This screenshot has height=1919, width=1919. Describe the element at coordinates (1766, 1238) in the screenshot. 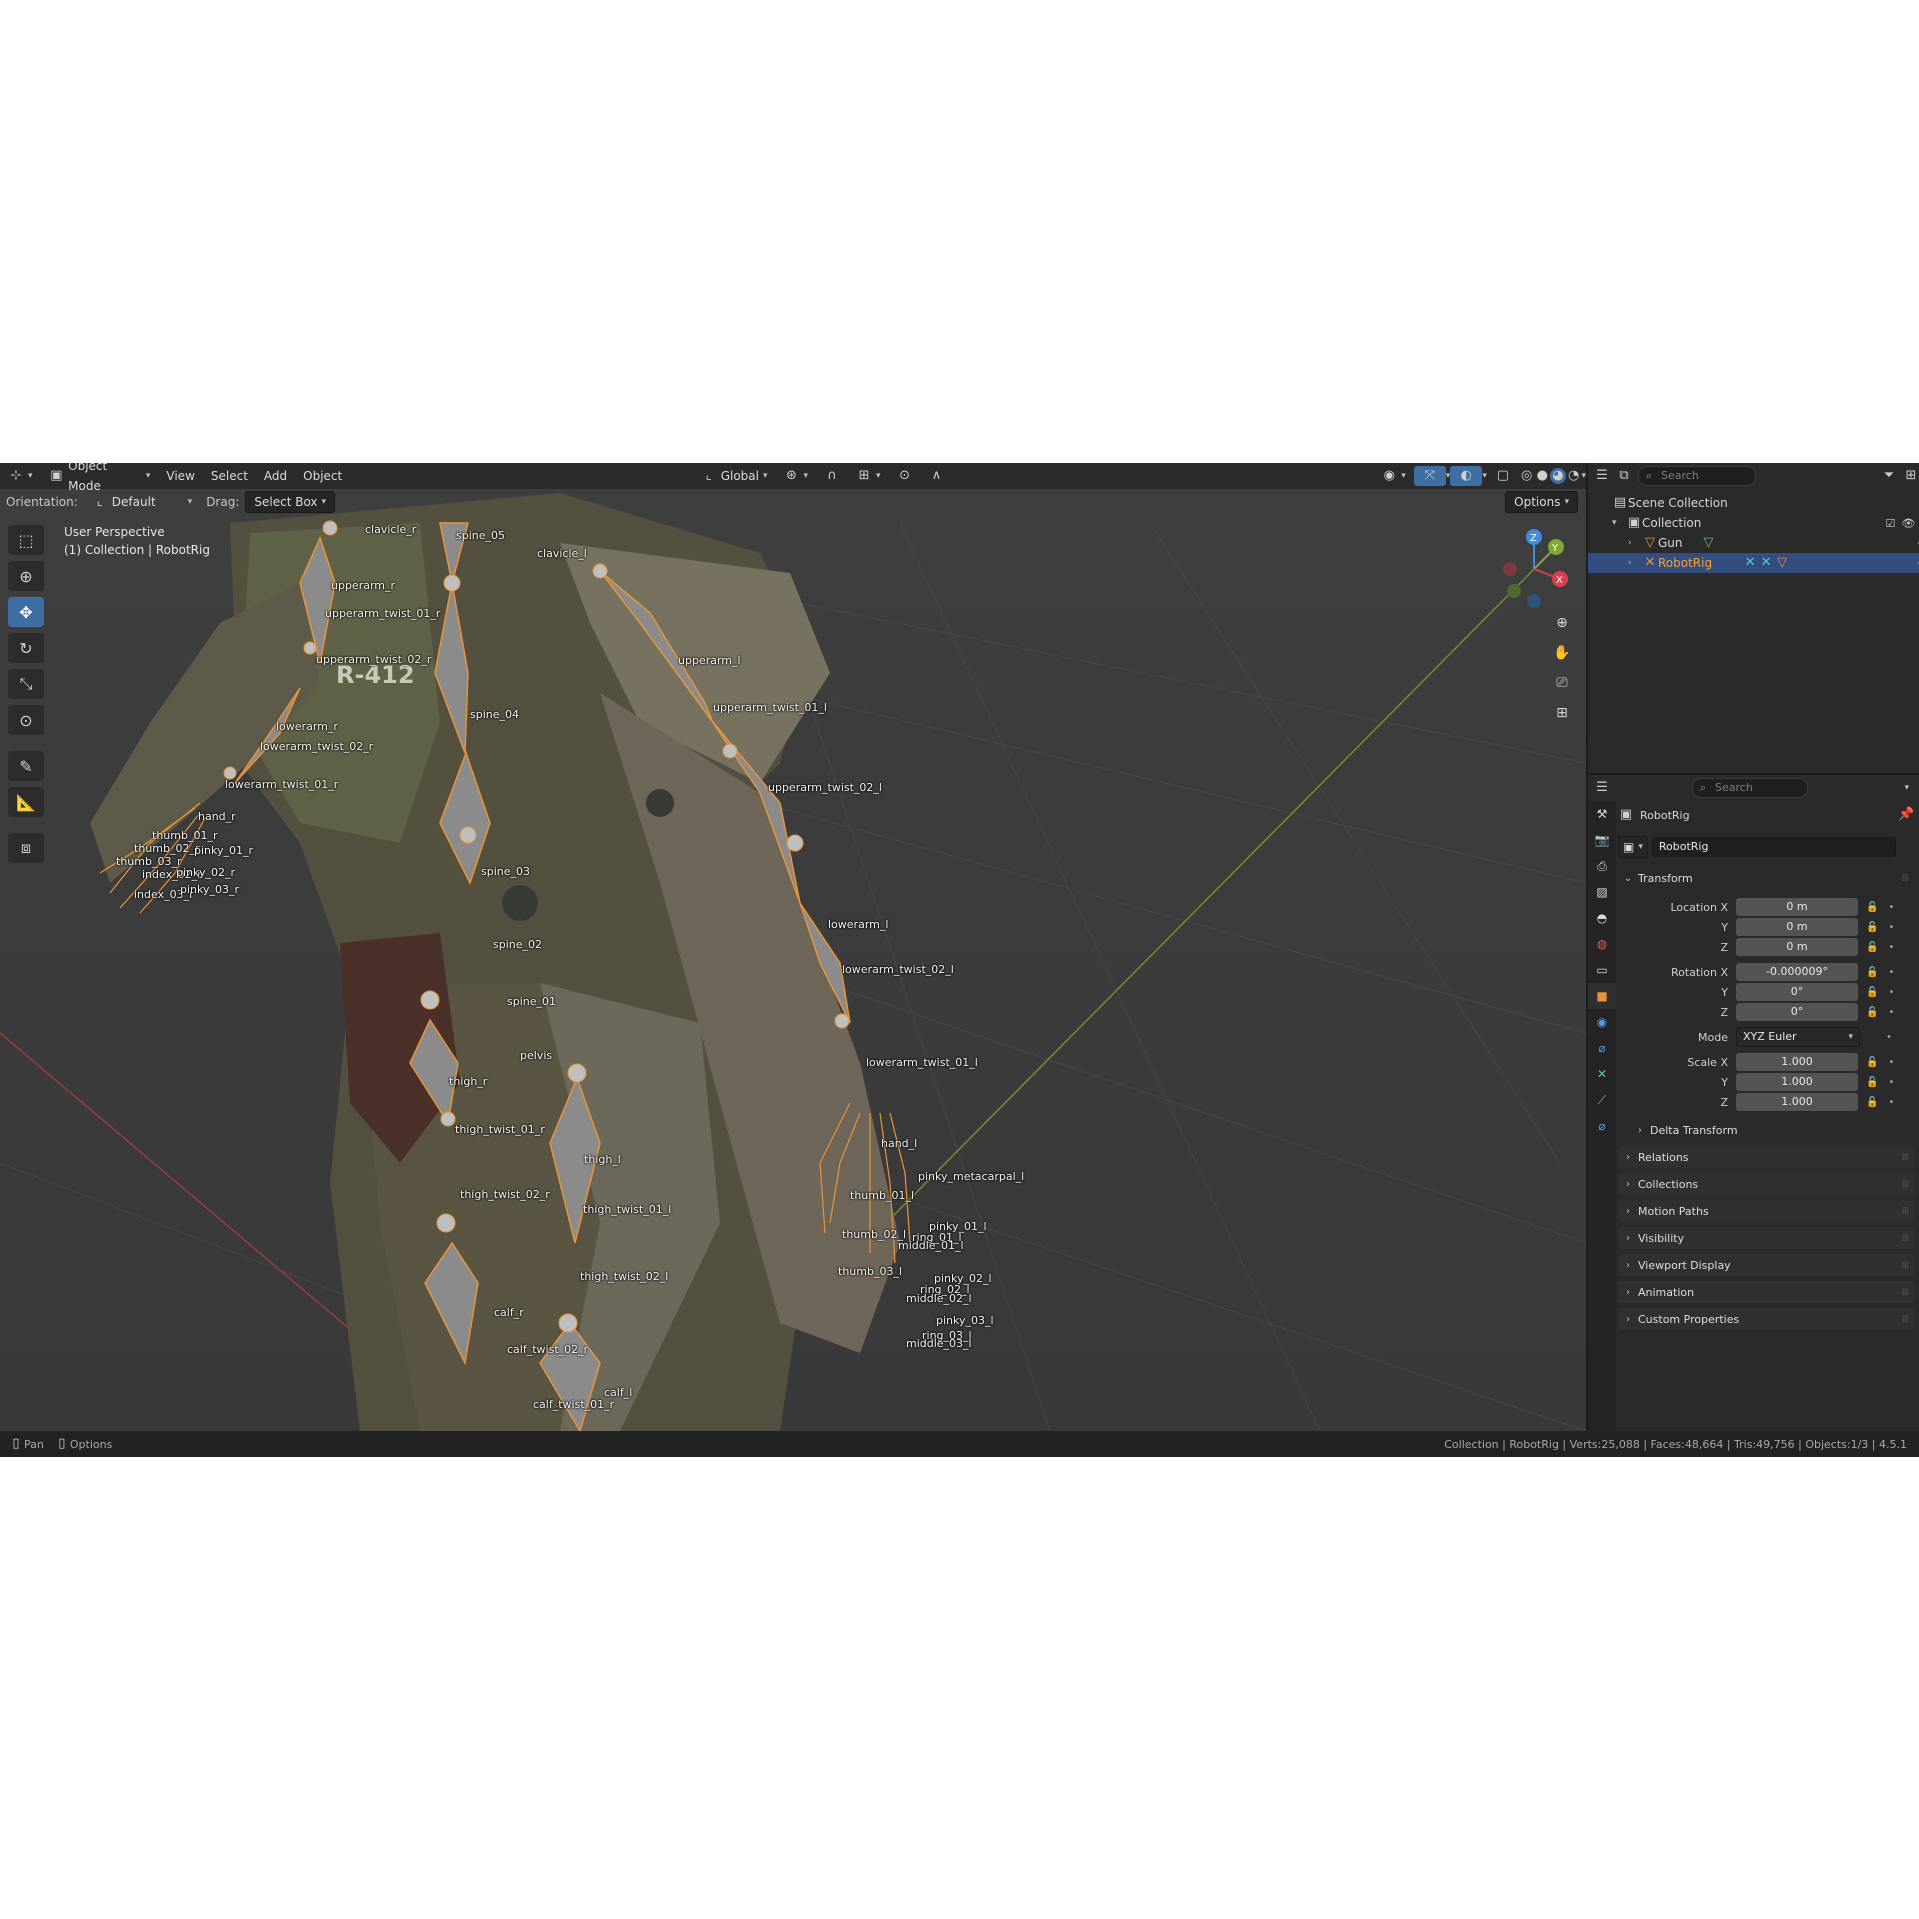

I see `visibility-panel-header: › Visibility ⁞⁞⁞` at that location.